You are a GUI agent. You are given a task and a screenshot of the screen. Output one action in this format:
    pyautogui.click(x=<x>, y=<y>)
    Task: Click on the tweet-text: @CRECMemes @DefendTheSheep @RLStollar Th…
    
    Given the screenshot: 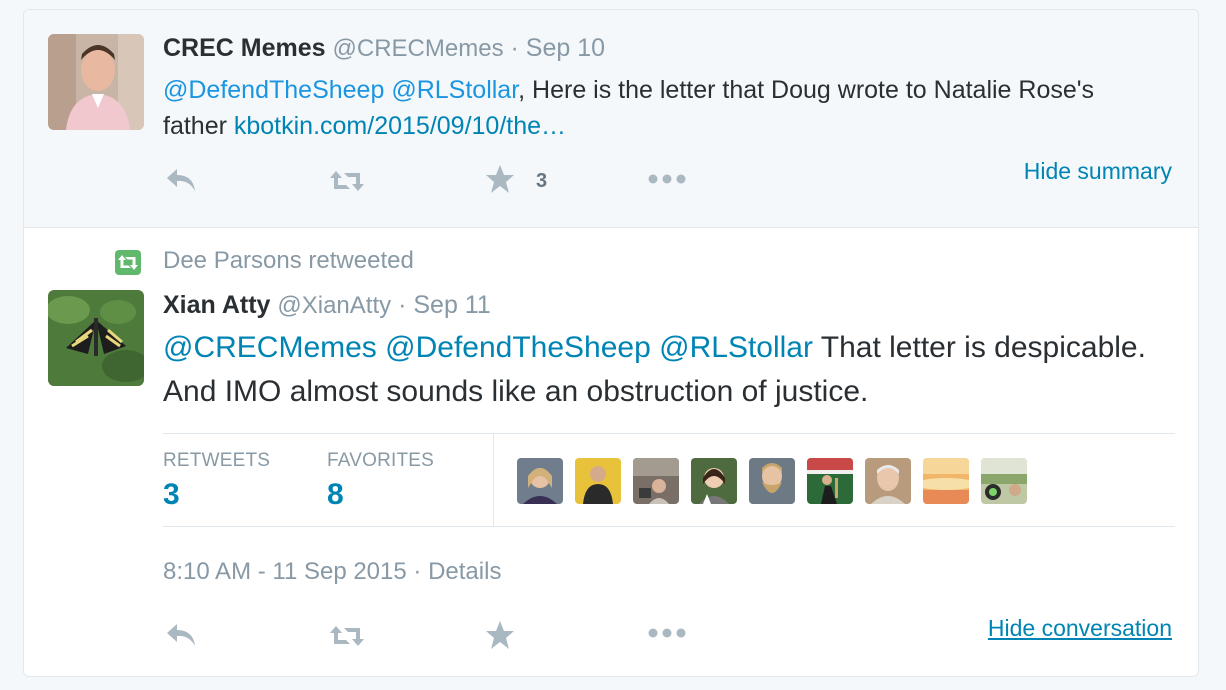 What is the action you would take?
    pyautogui.click(x=663, y=370)
    